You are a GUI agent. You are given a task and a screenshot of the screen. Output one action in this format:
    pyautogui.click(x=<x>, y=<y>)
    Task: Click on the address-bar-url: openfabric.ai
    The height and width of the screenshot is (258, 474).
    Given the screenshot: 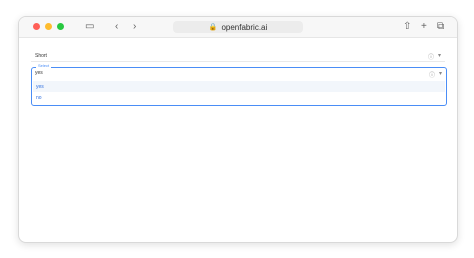 What is the action you would take?
    pyautogui.click(x=244, y=27)
    